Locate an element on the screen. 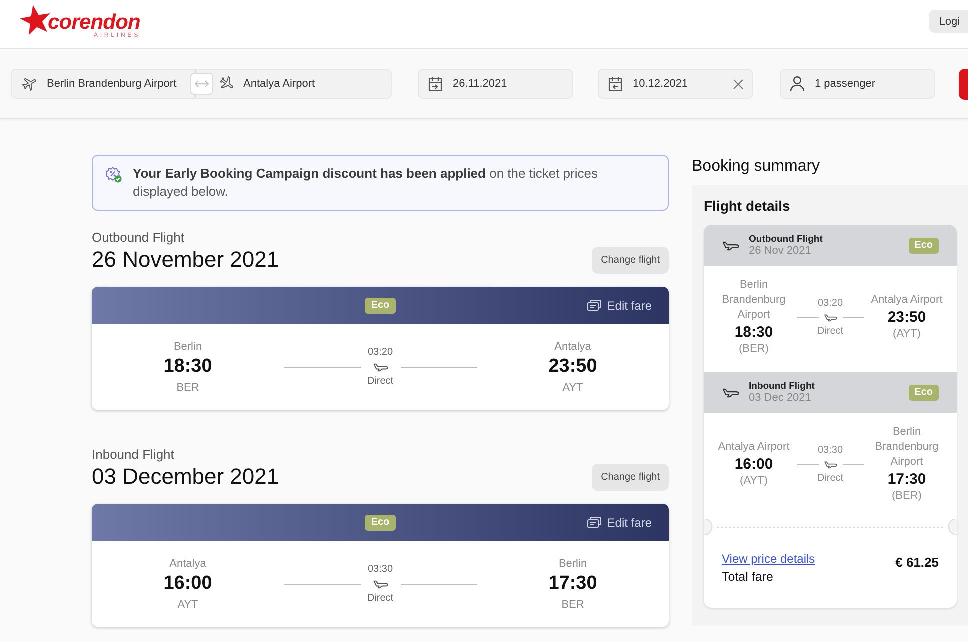 This screenshot has width=968, height=642. login-button: Logi is located at coordinates (948, 21).